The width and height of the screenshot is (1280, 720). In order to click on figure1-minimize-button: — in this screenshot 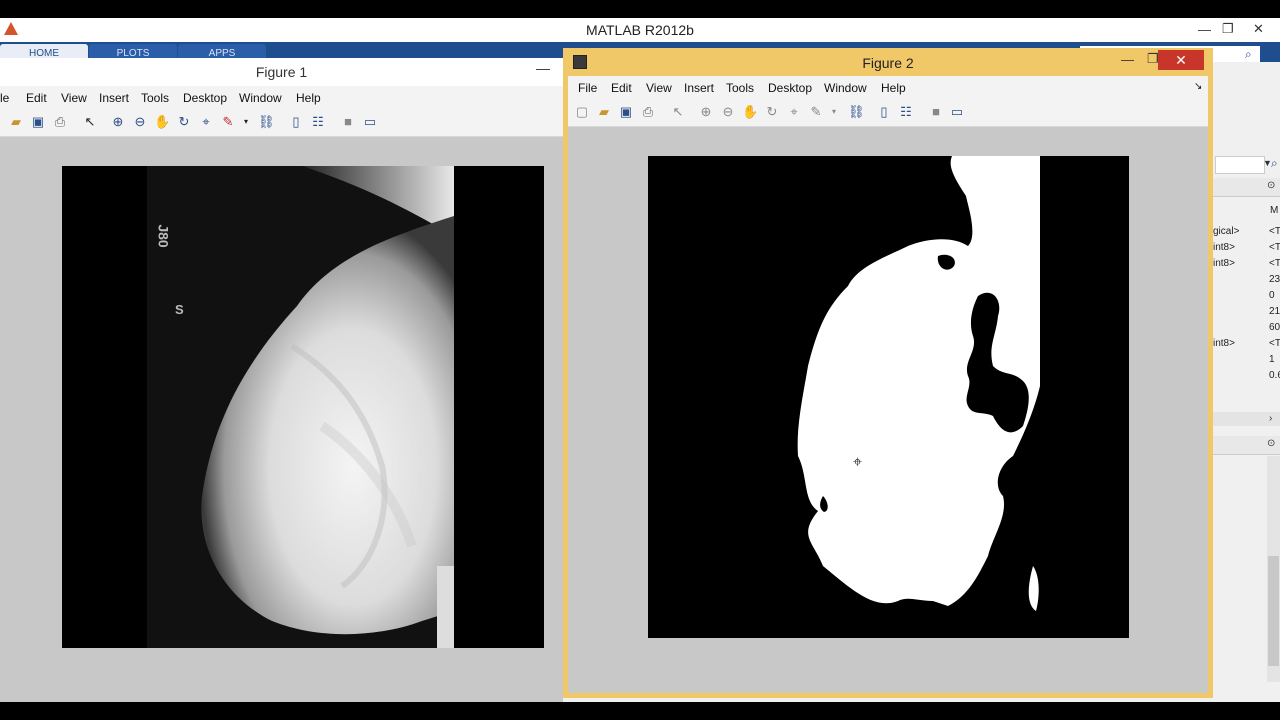, I will do `click(543, 68)`.